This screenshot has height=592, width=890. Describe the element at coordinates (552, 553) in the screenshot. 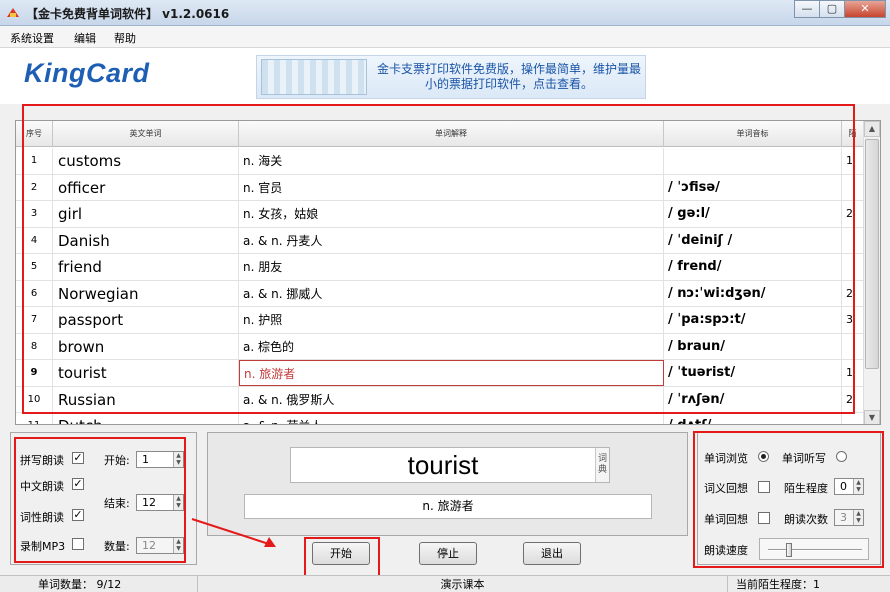

I see `exit-button: 退出` at that location.